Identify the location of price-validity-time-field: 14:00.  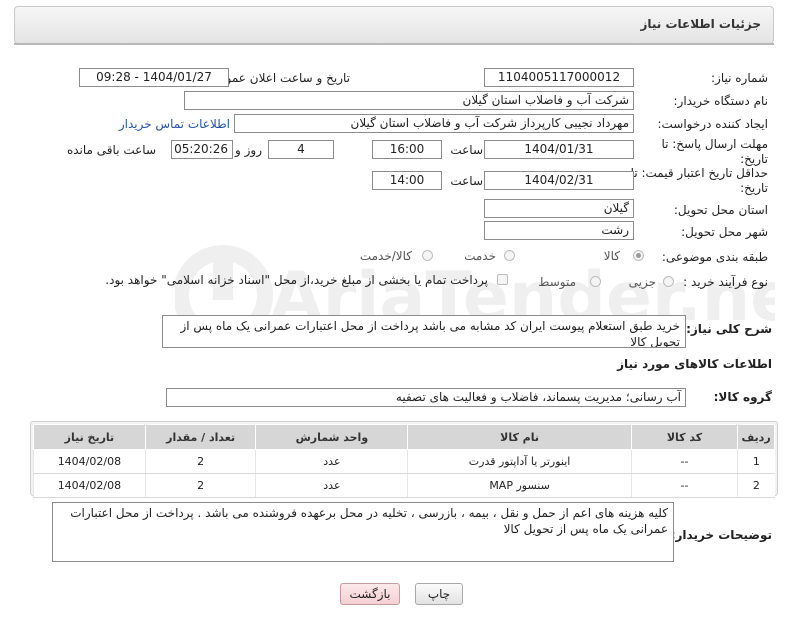
(407, 180).